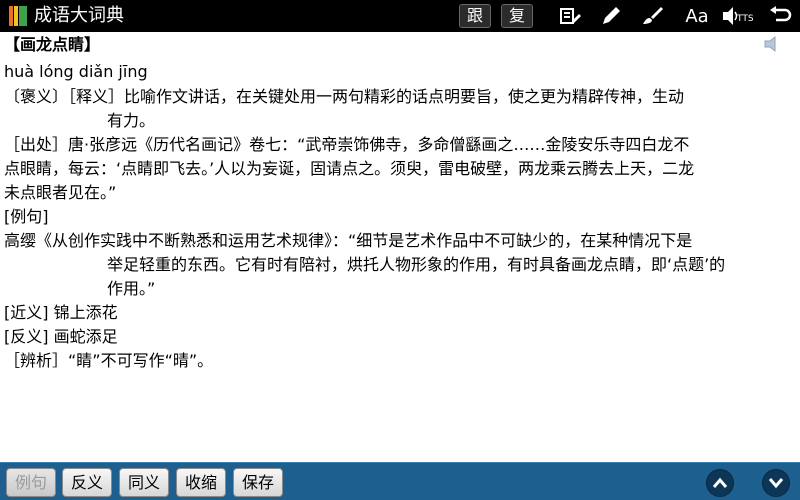 This screenshot has height=500, width=800. Describe the element at coordinates (131, 288) in the screenshot. I see `example-line: 作用。”` at that location.